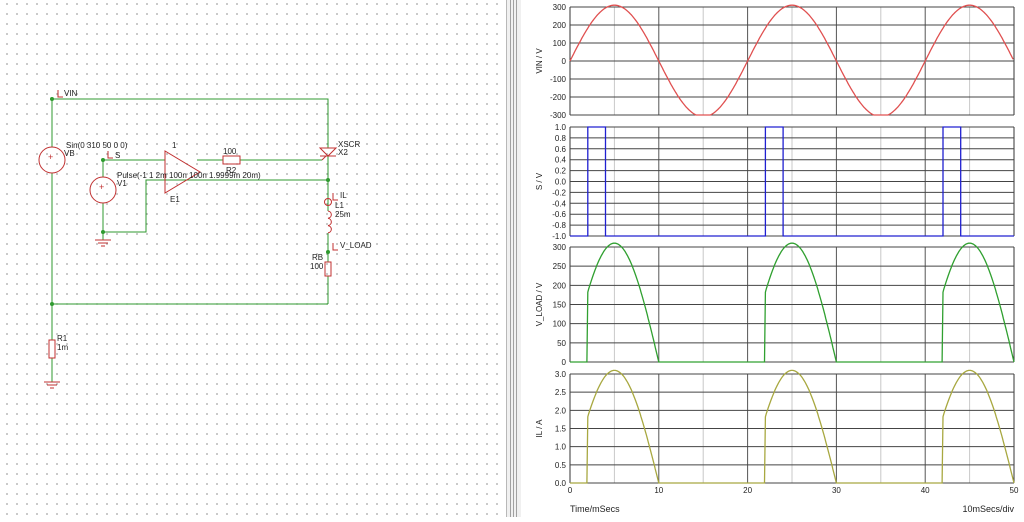 The image size is (1024, 522). Describe the element at coordinates (539, 304) in the screenshot. I see `y-axis-title: V_LOAD / V` at that location.